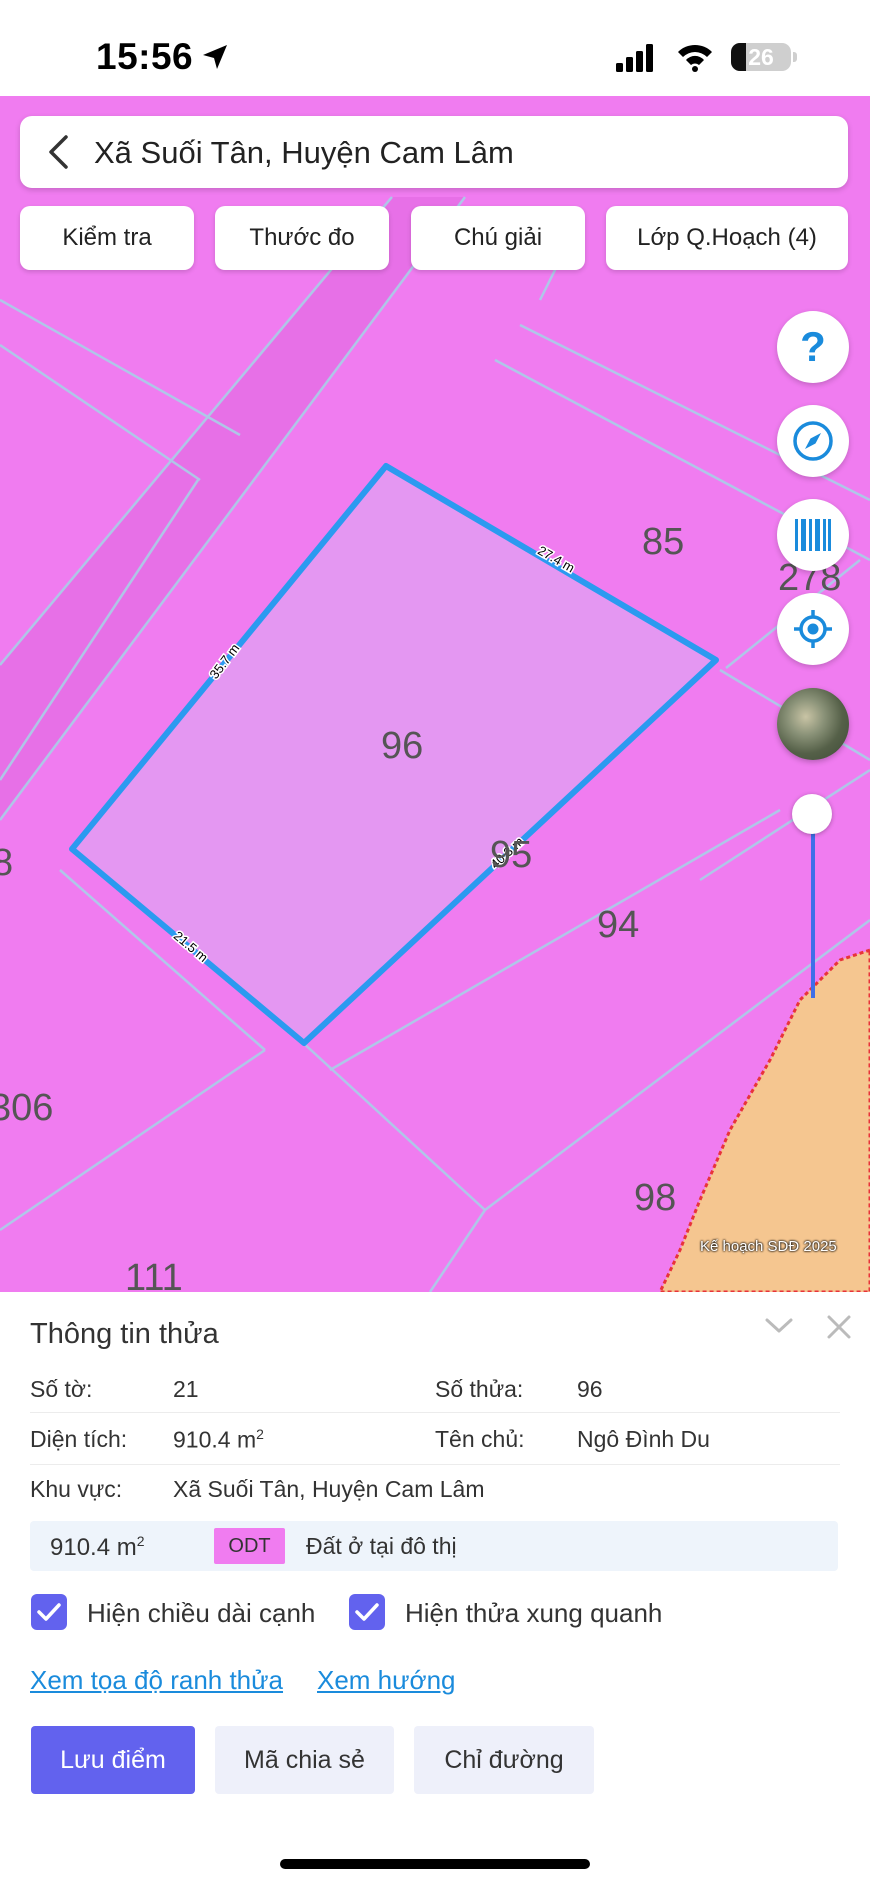 The height and width of the screenshot is (1885, 870). What do you see at coordinates (812, 814) in the screenshot?
I see `opacity-slider-thumb` at bounding box center [812, 814].